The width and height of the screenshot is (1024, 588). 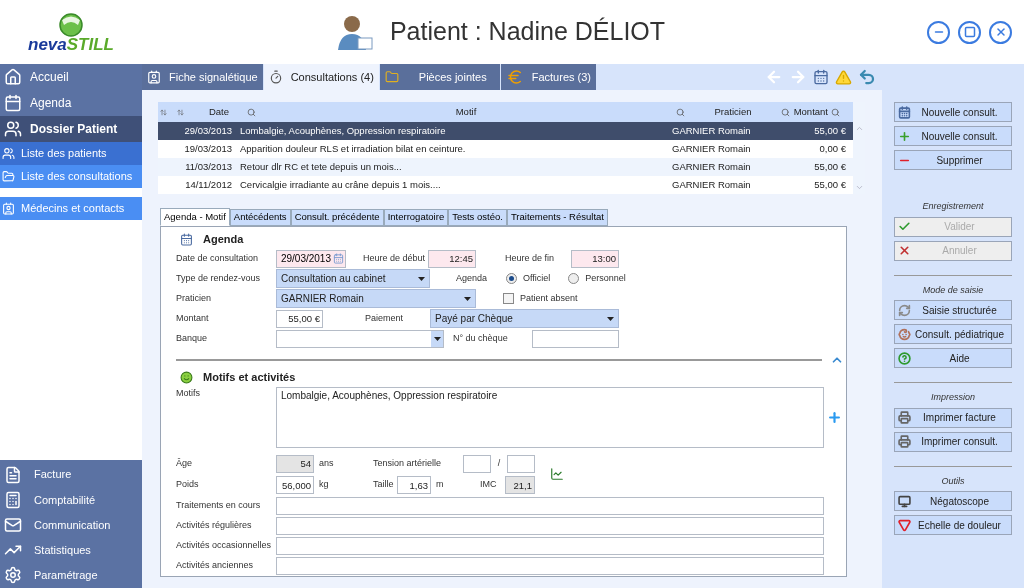 What do you see at coordinates (557, 217) in the screenshot?
I see `tab: Traitements - Résultat` at bounding box center [557, 217].